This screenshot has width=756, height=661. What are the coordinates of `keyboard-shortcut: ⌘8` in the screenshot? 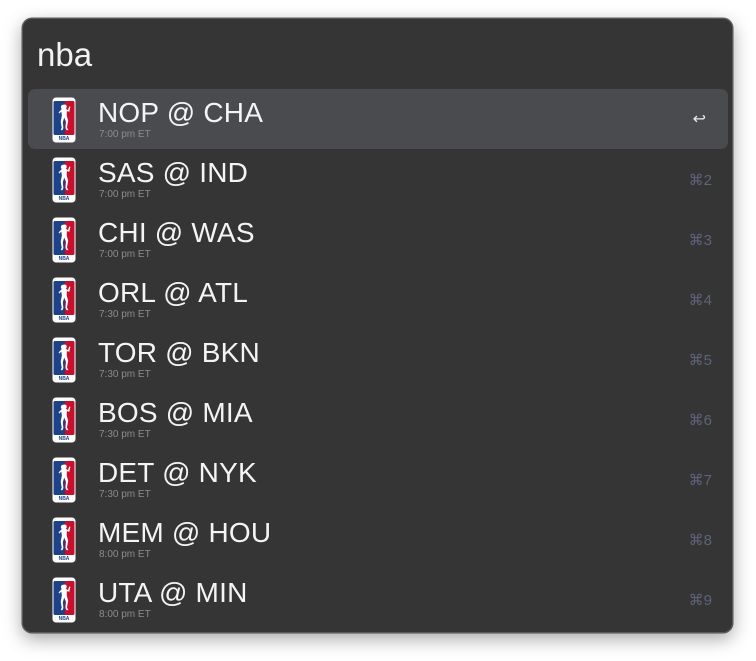 It's located at (700, 540).